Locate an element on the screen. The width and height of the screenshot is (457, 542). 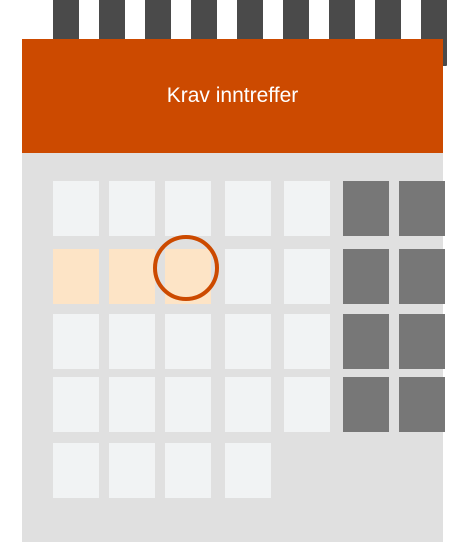
highlighted-day-circle is located at coordinates (186, 268).